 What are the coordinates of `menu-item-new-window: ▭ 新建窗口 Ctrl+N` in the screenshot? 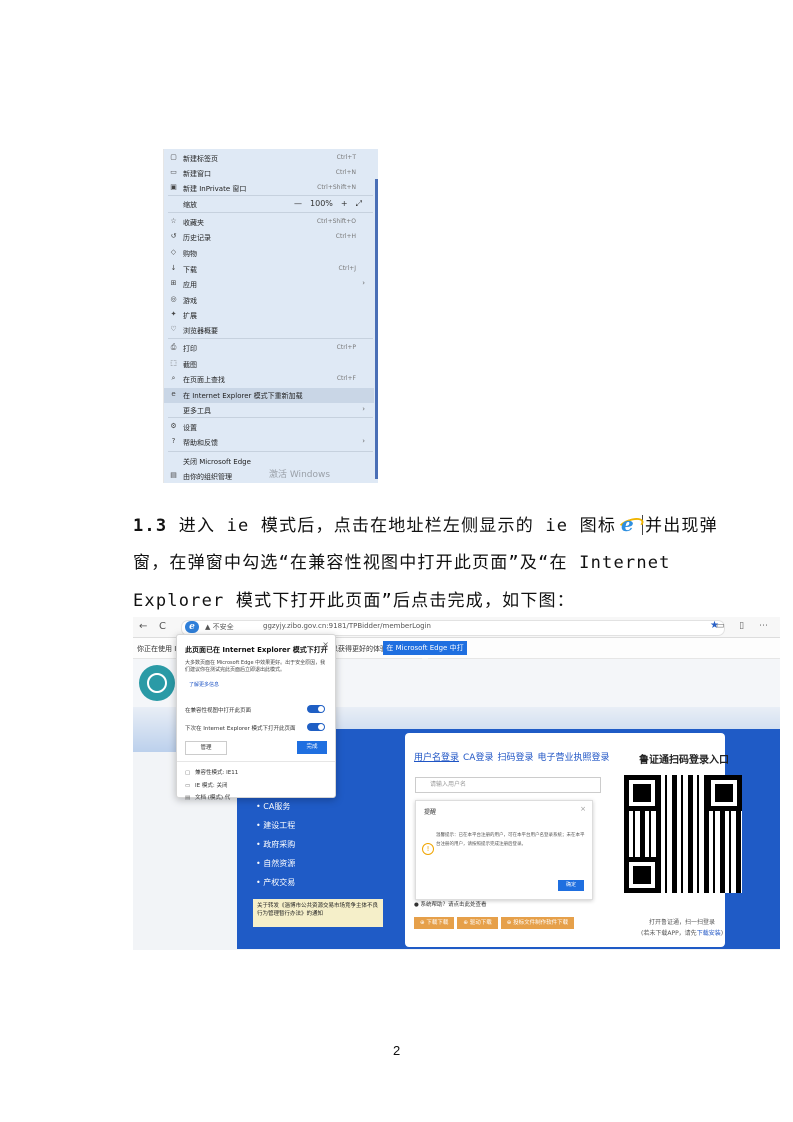 It's located at (269, 173).